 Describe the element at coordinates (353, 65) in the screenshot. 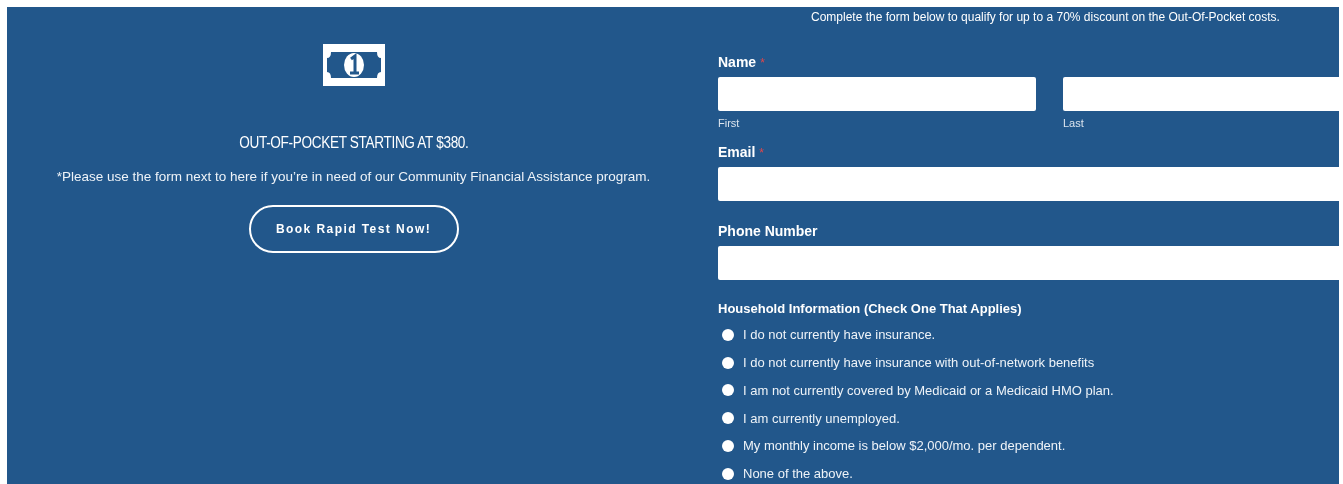

I see `banknote-icon` at that location.